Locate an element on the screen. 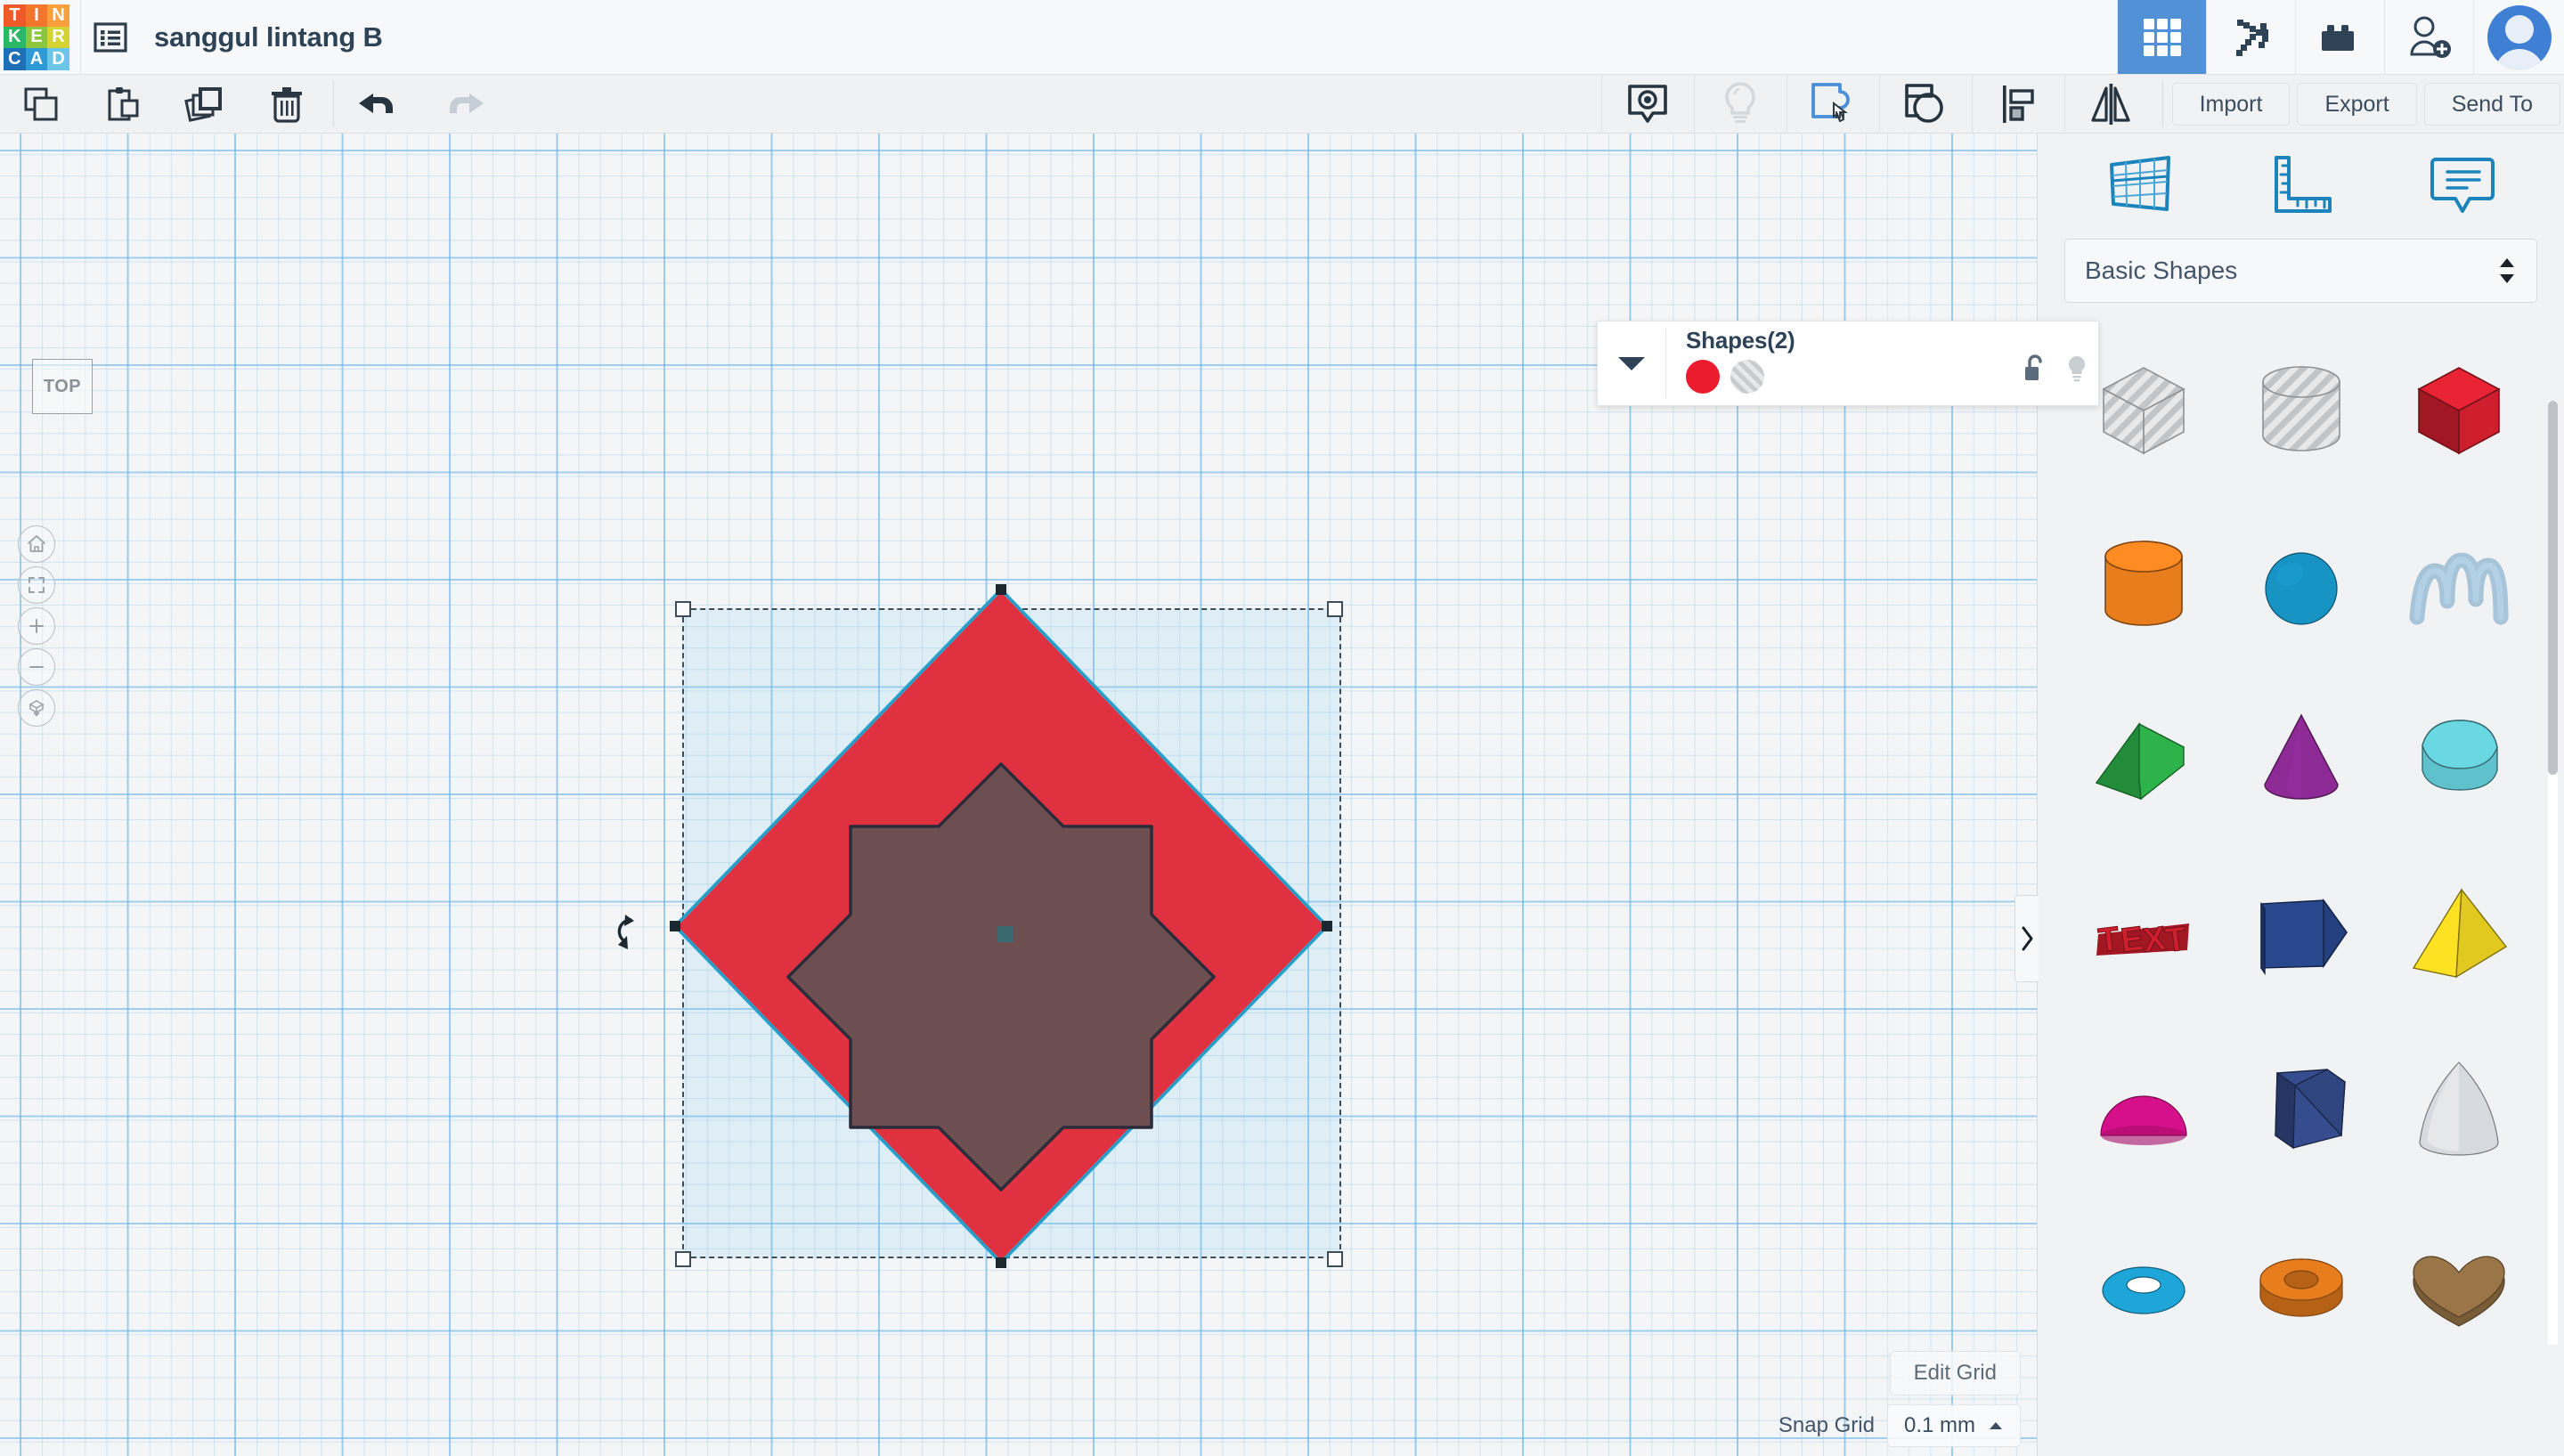 The height and width of the screenshot is (1456, 2564). wedge-green-thumbnail is located at coordinates (2140, 761).